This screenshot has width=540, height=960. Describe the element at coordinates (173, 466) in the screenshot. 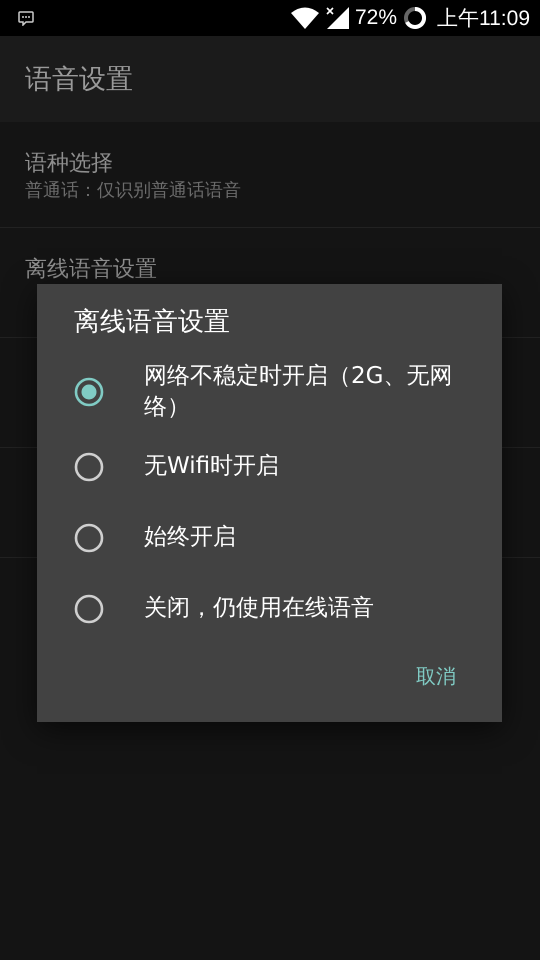

I see `radio-option: 无Wifi时开启` at that location.